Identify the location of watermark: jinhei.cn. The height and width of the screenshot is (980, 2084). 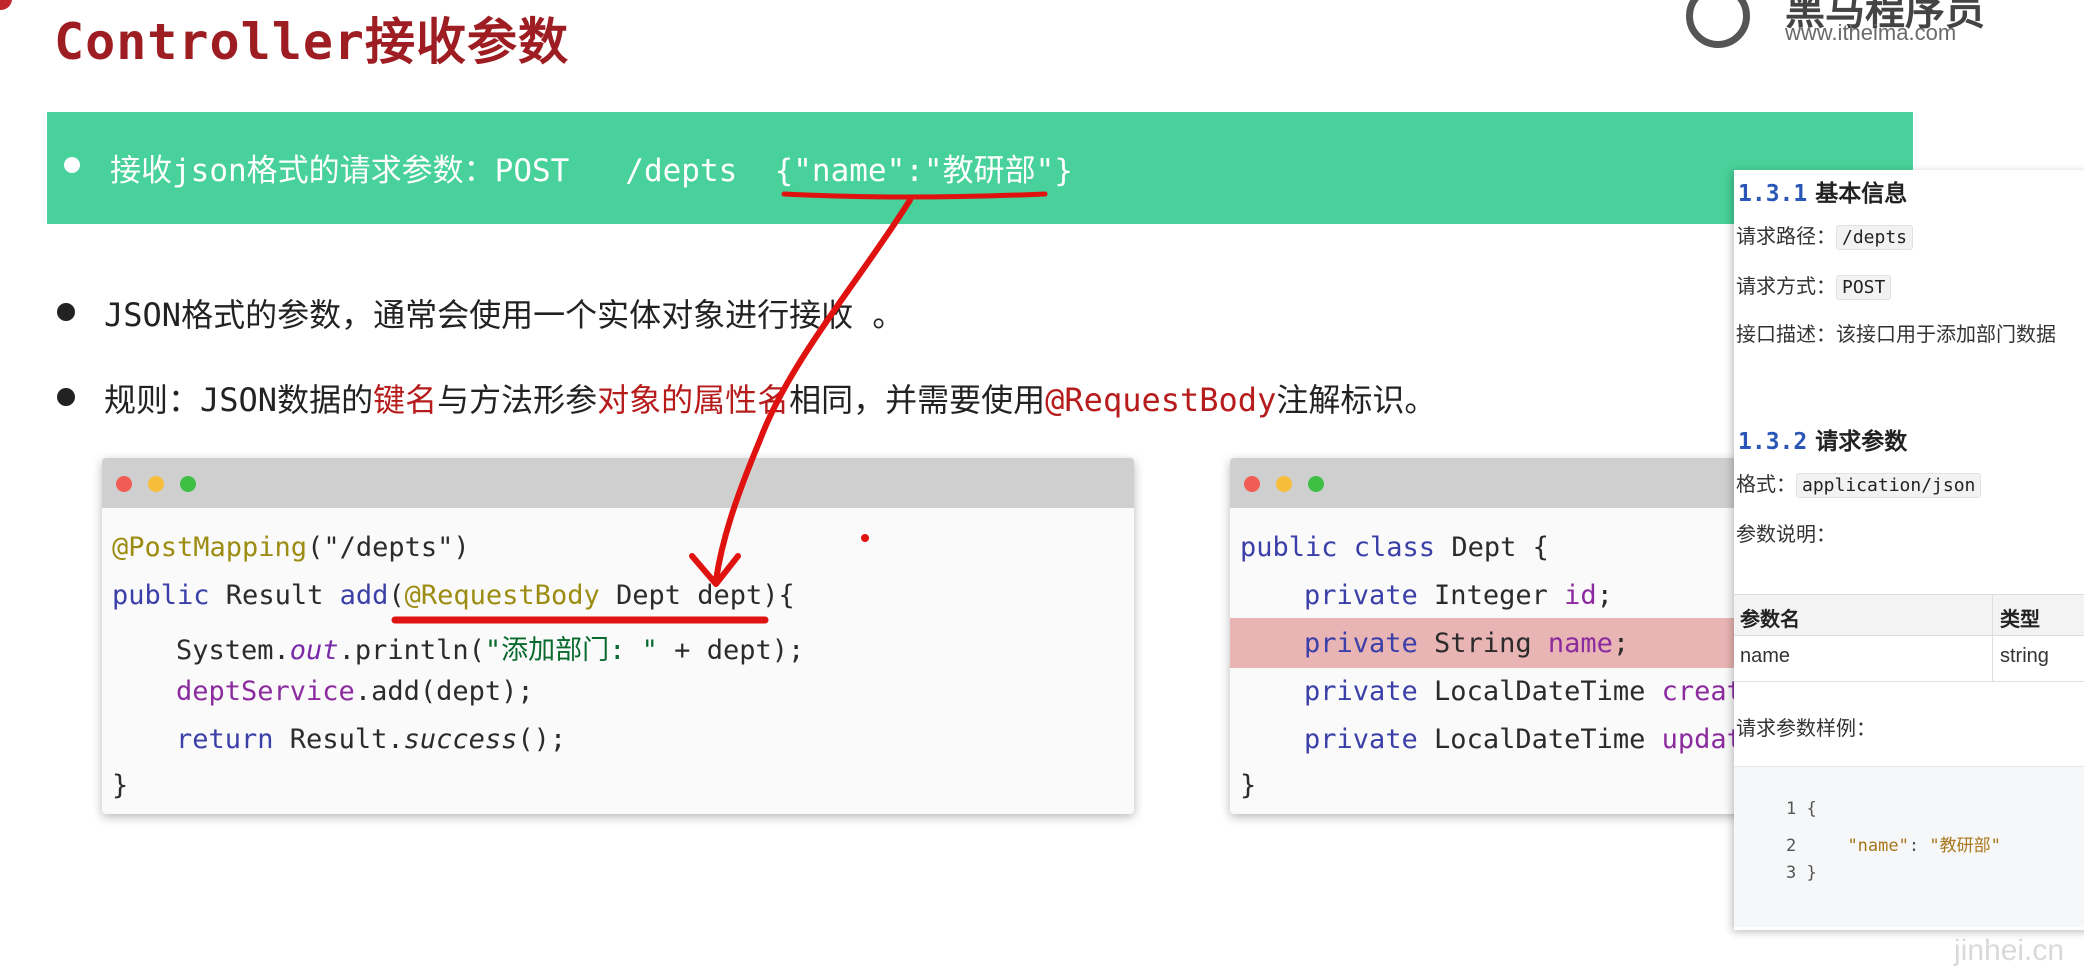
(2009, 950).